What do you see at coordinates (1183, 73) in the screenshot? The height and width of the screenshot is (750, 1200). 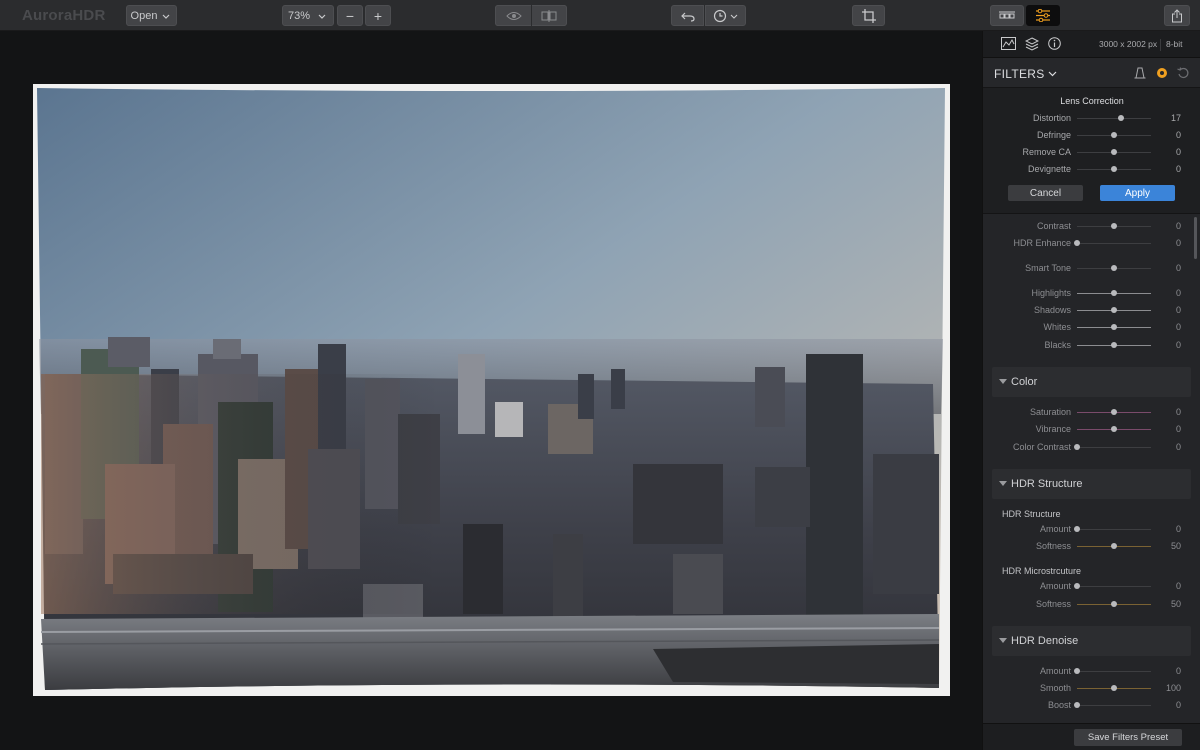 I see `reset-icon` at bounding box center [1183, 73].